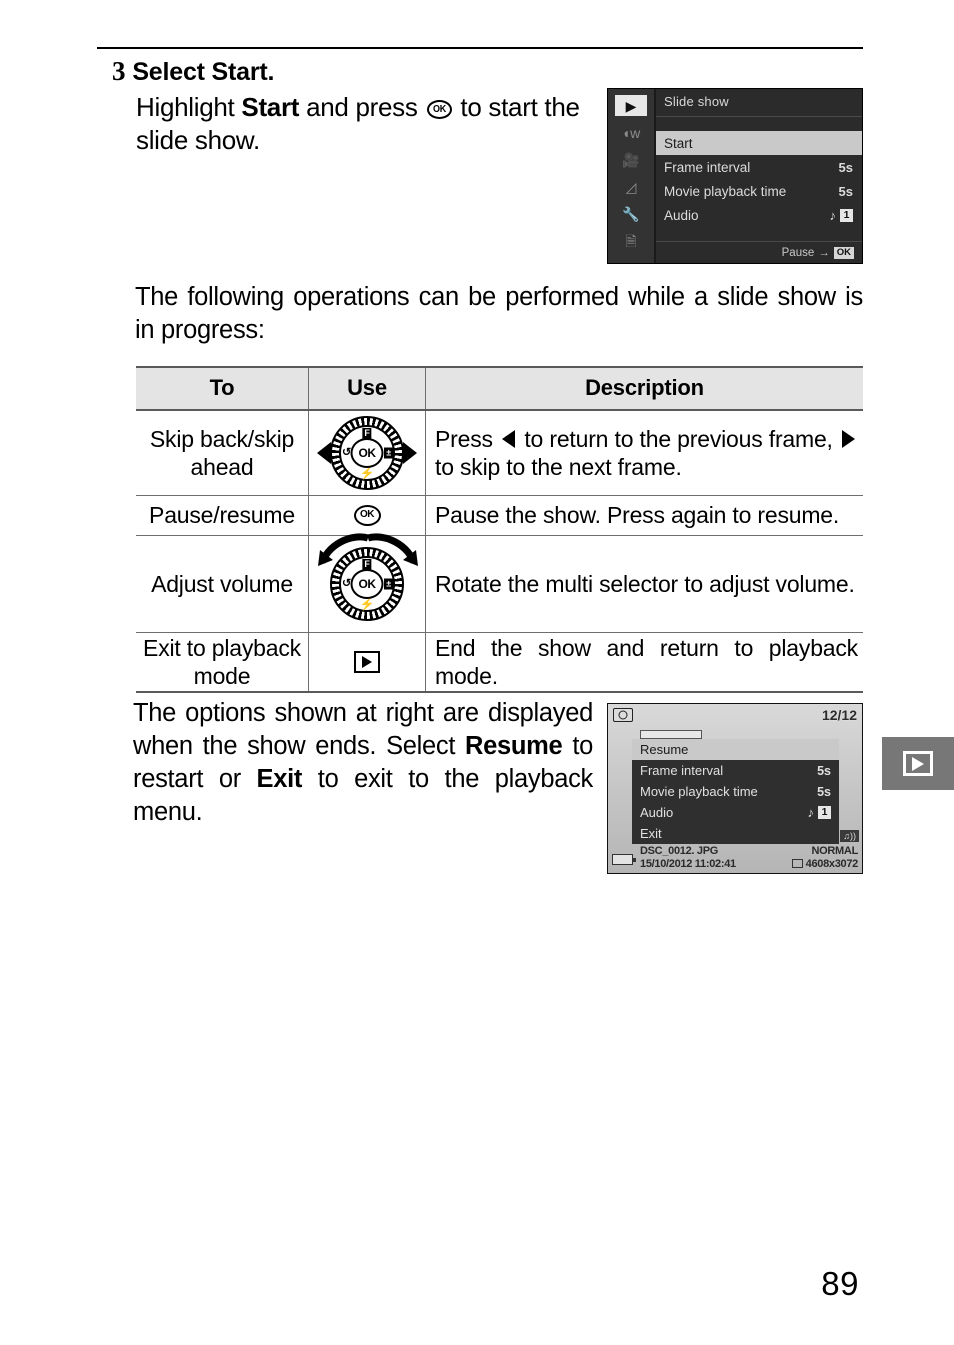 This screenshot has height=1345, width=954. Describe the element at coordinates (631, 105) in the screenshot. I see `playback-icon: ▶` at that location.